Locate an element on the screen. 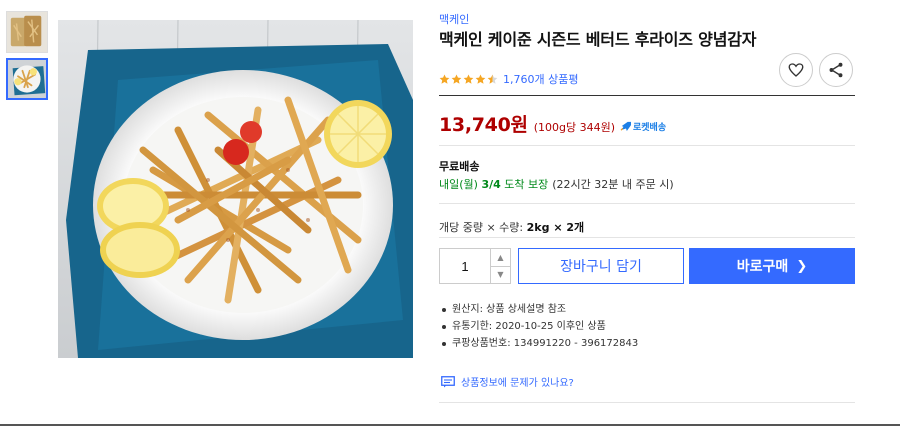 Image resolution: width=900 pixels, height=428 pixels. add-to-cart-button: 장바구니 담기 is located at coordinates (601, 266).